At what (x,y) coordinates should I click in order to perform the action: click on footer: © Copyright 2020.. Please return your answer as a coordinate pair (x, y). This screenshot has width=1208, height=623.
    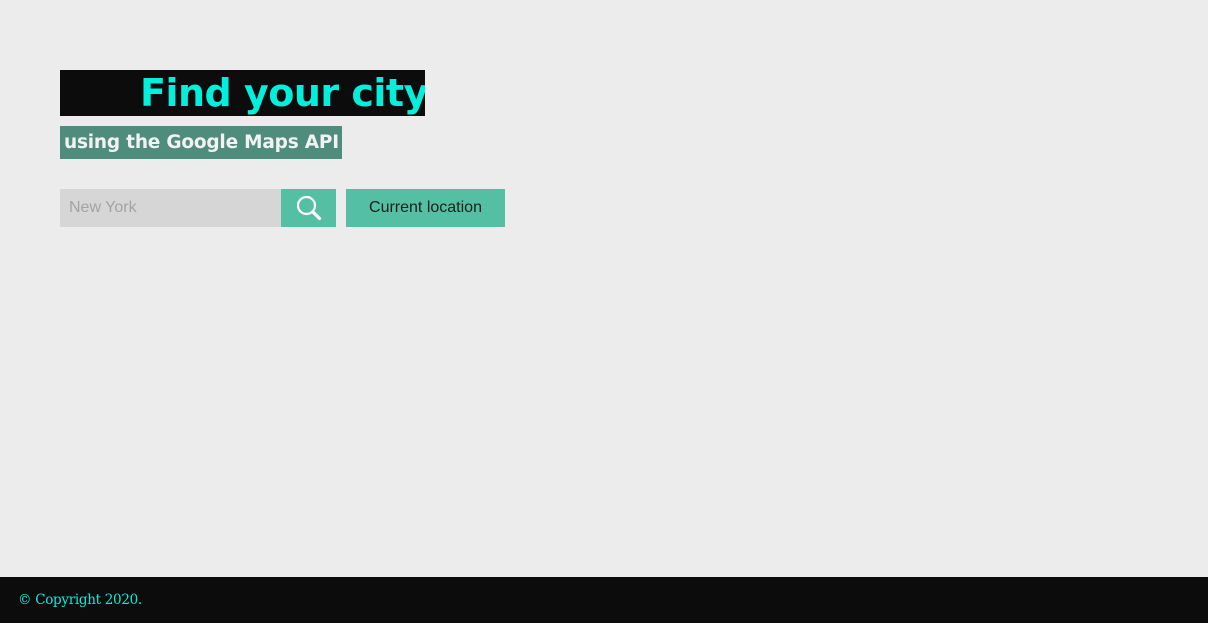
    Looking at the image, I should click on (604, 600).